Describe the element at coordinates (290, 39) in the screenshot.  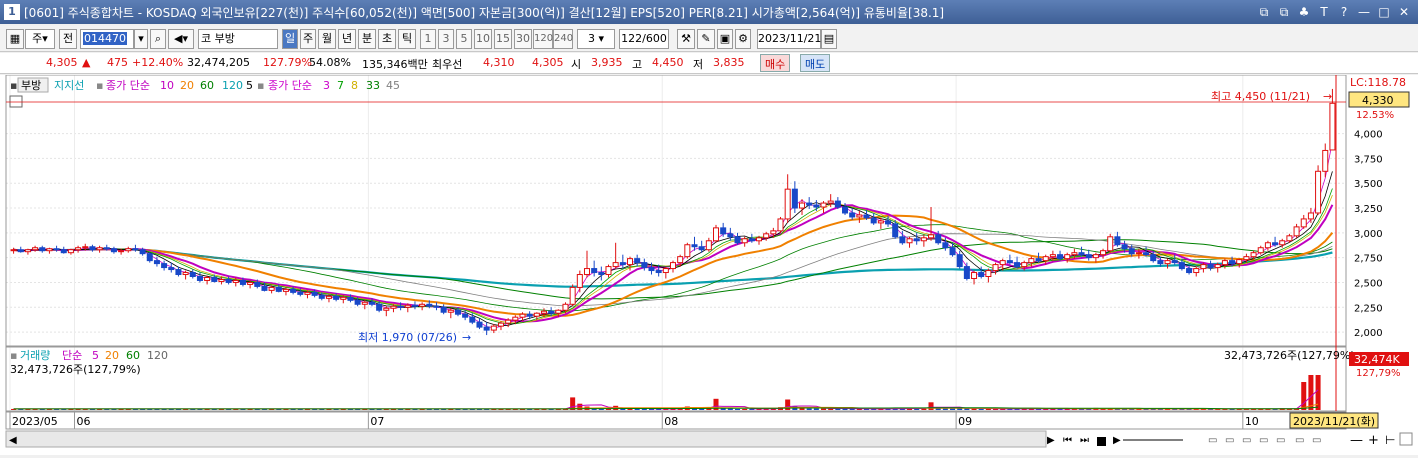
I see `period-day-tab: 일` at that location.